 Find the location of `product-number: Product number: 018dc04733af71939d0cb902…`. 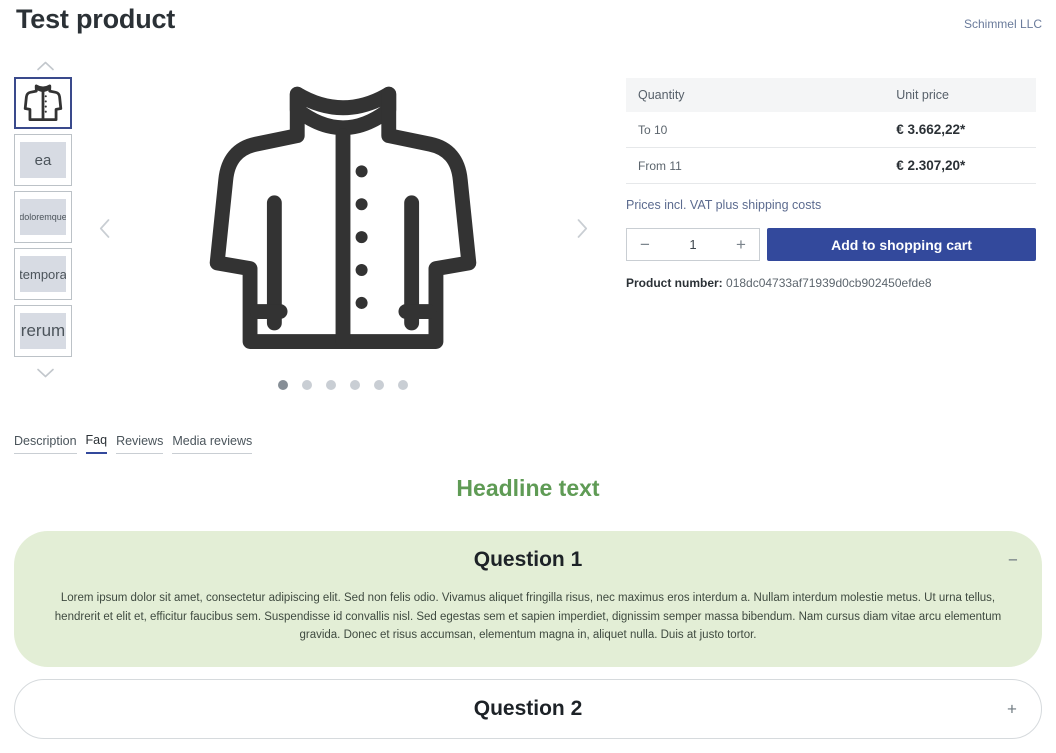

product-number: Product number: 018dc04733af71939d0cb902… is located at coordinates (831, 283).